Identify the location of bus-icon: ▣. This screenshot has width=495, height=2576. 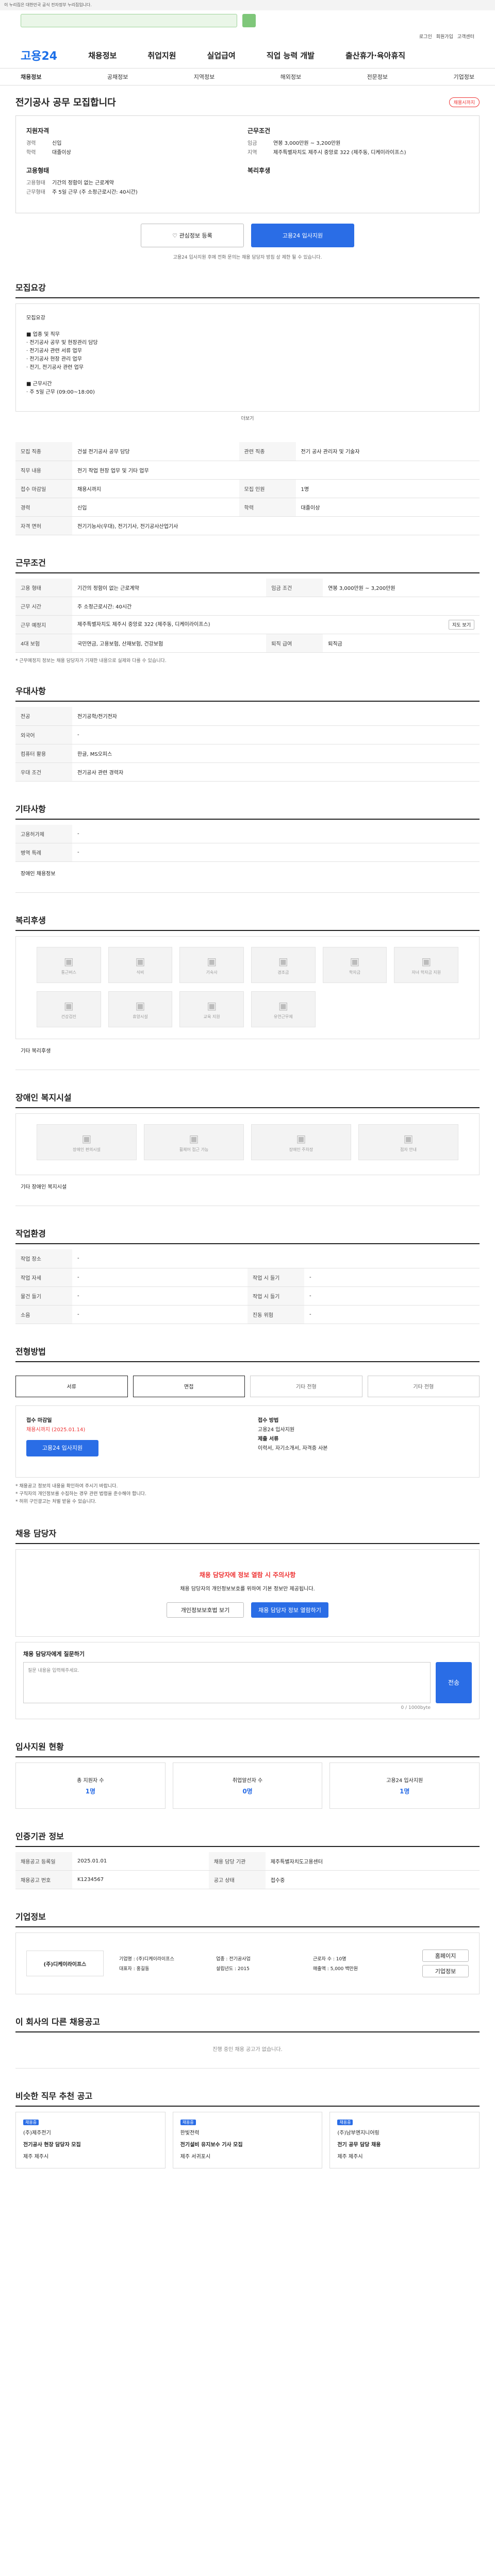
(68, 961).